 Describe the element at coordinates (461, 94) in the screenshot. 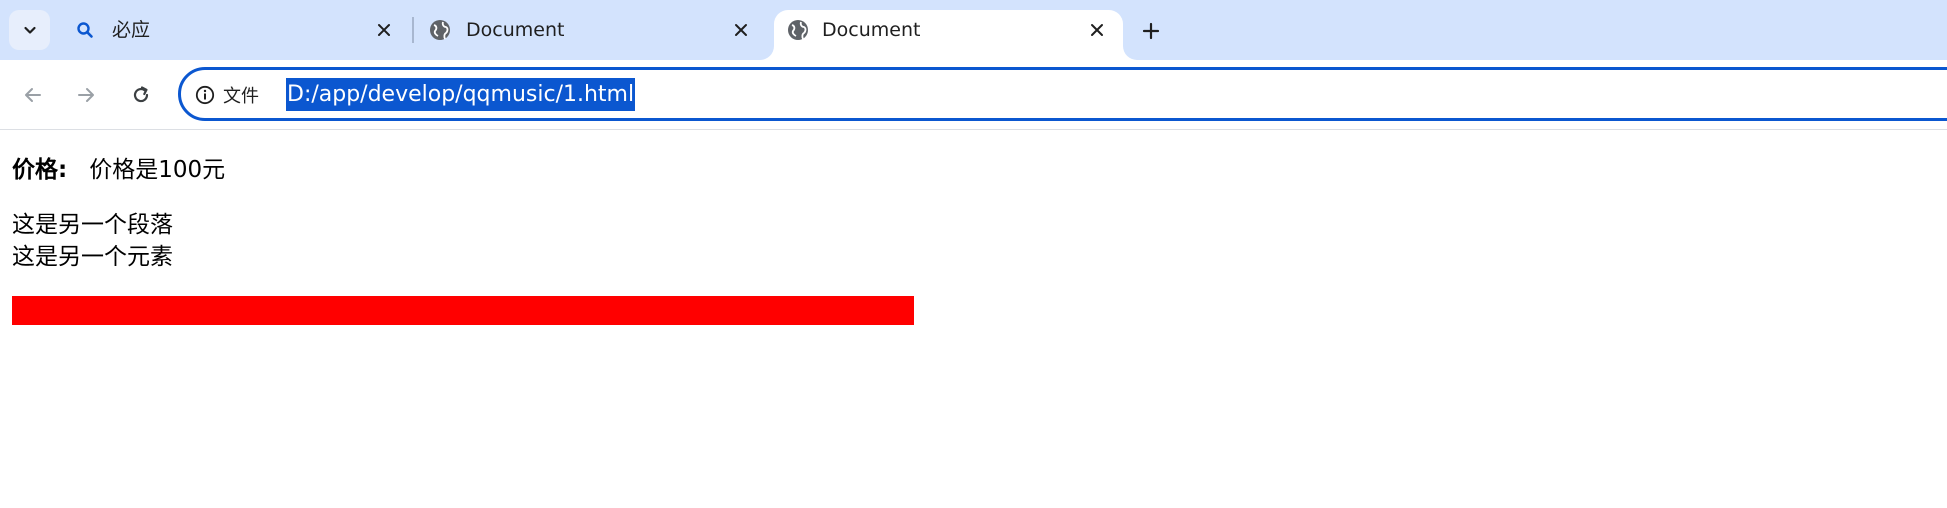

I see `url-text: D:/app/develop/qqmusic/1.html` at that location.